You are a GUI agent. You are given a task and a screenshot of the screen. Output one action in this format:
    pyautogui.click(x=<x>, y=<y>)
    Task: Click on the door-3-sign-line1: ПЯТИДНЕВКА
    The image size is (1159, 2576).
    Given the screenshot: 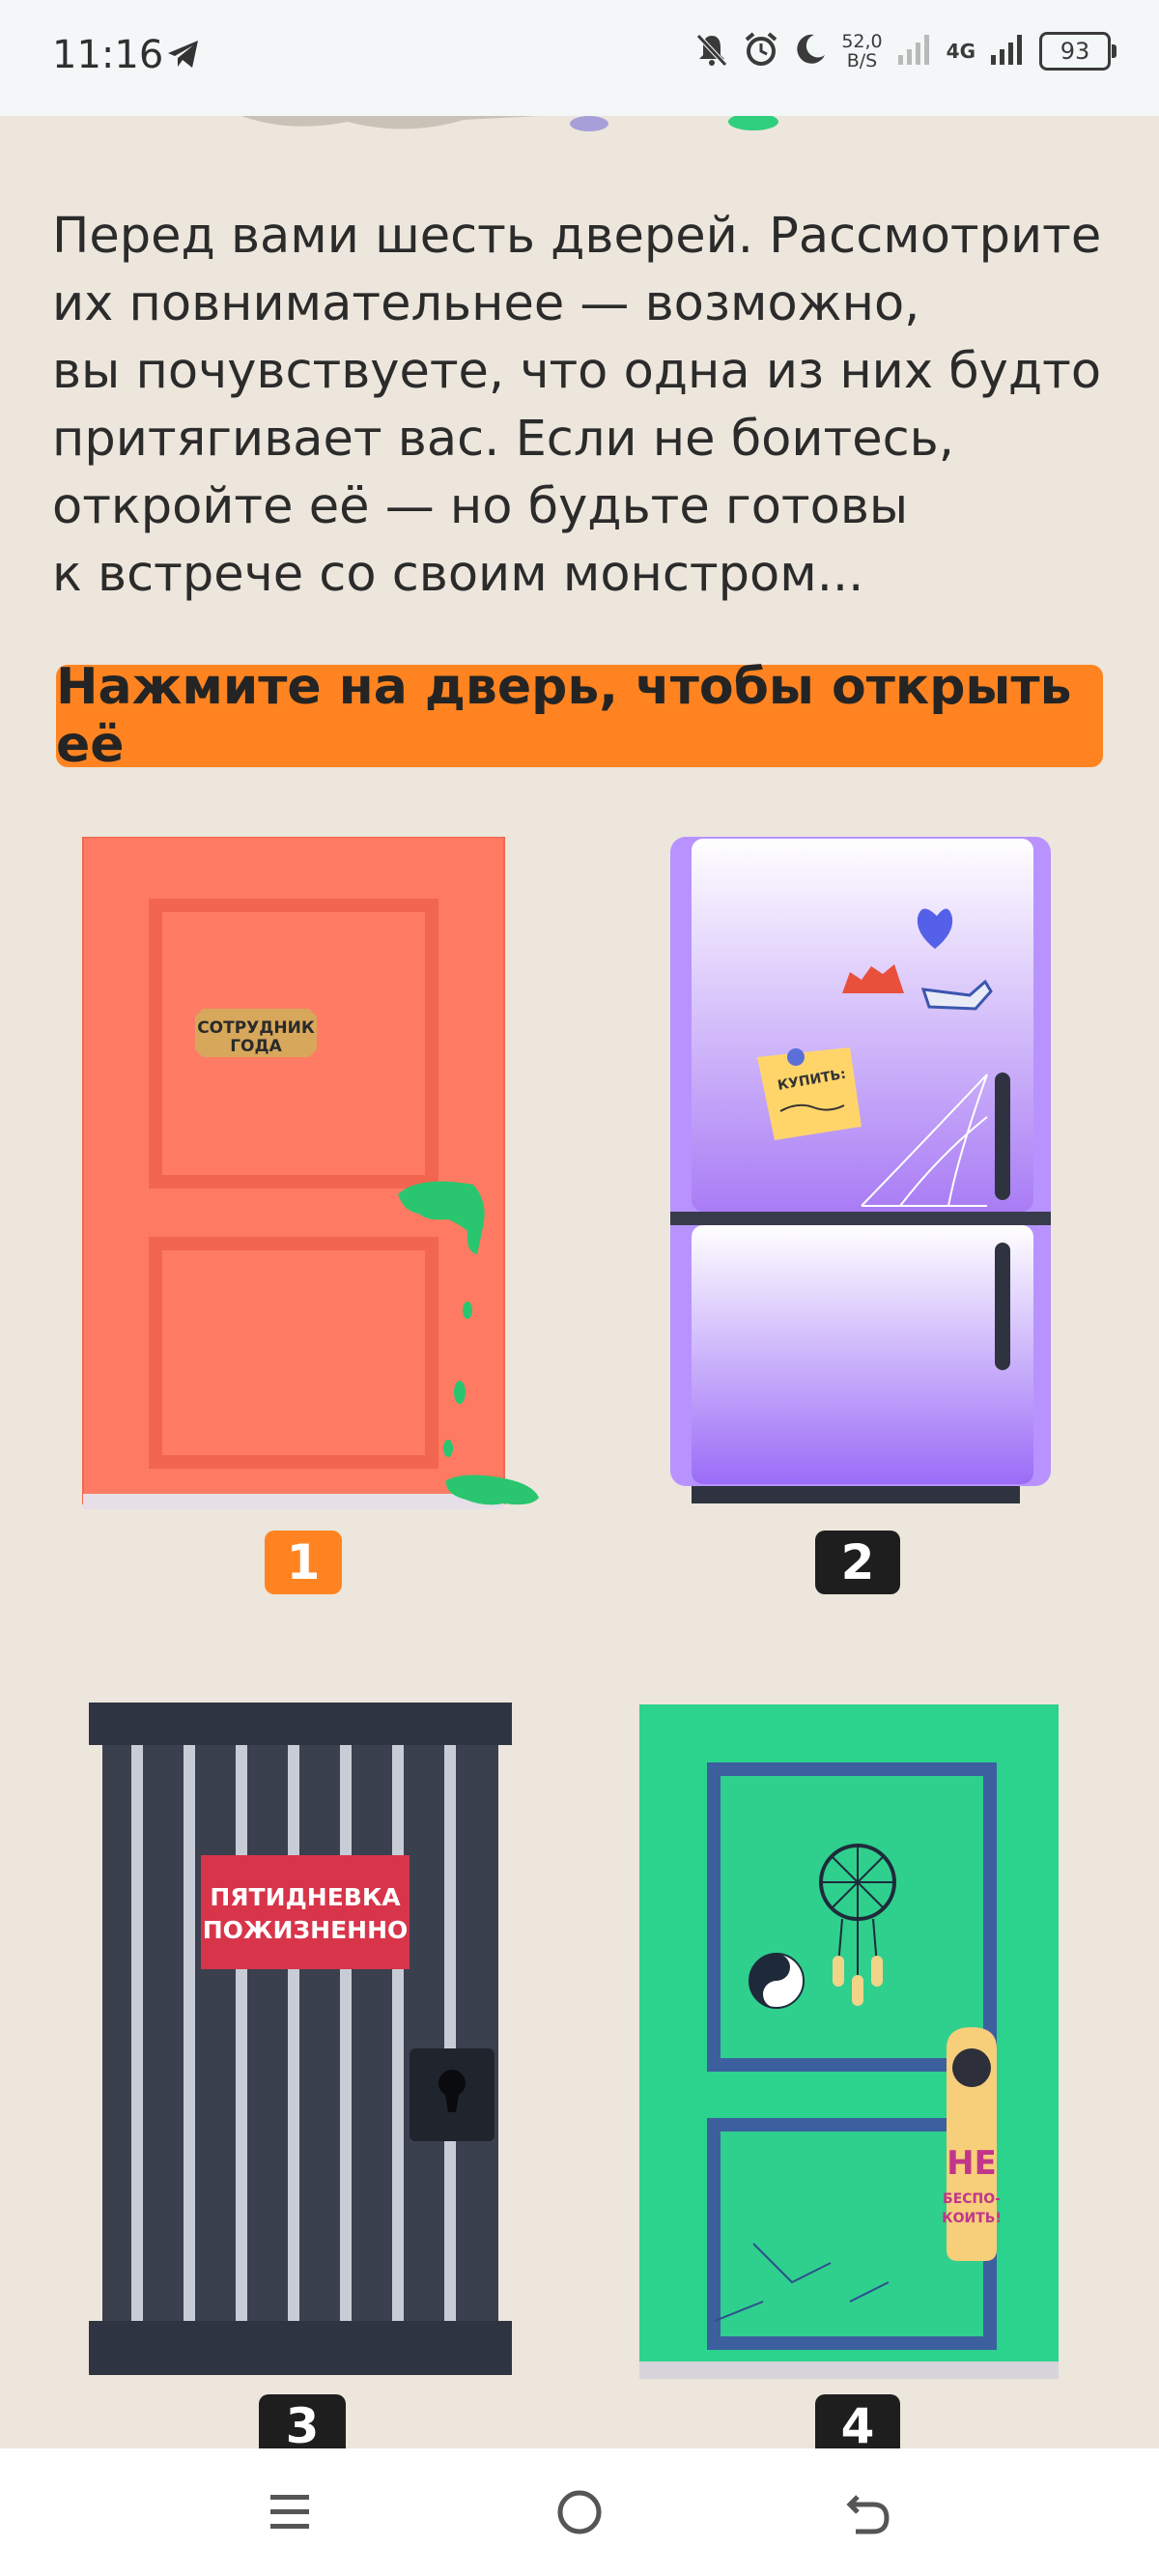 What is the action you would take?
    pyautogui.click(x=305, y=1897)
    